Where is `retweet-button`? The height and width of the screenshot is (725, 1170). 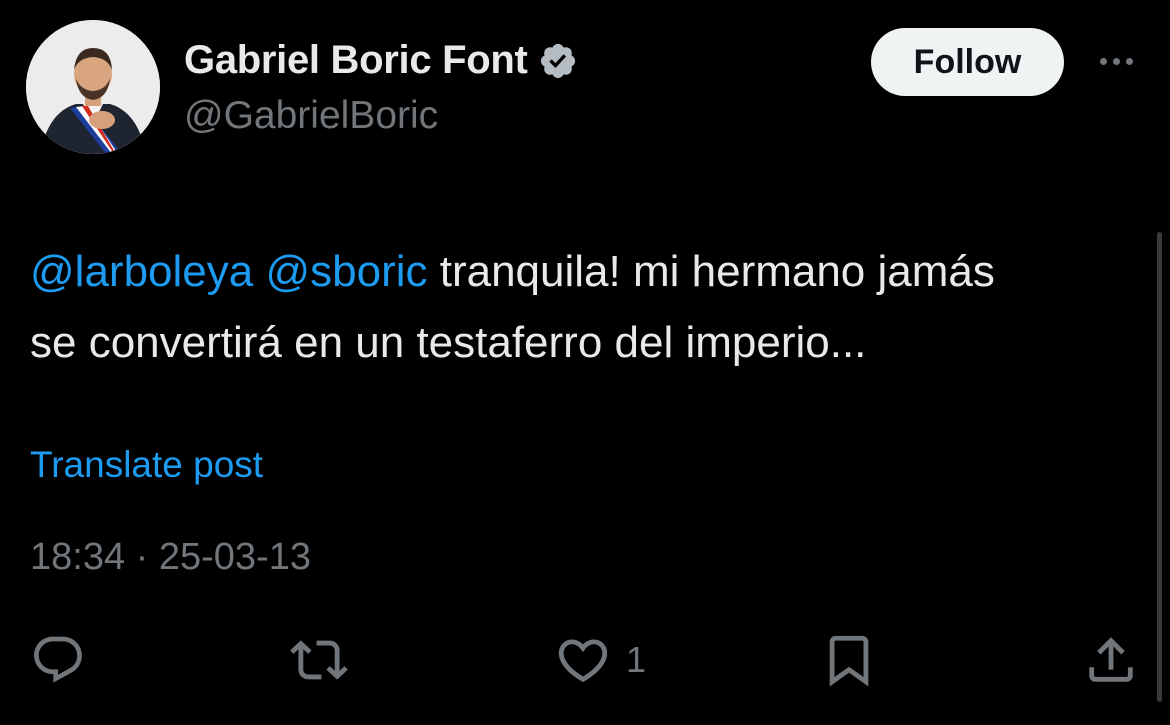 retweet-button is located at coordinates (319, 660).